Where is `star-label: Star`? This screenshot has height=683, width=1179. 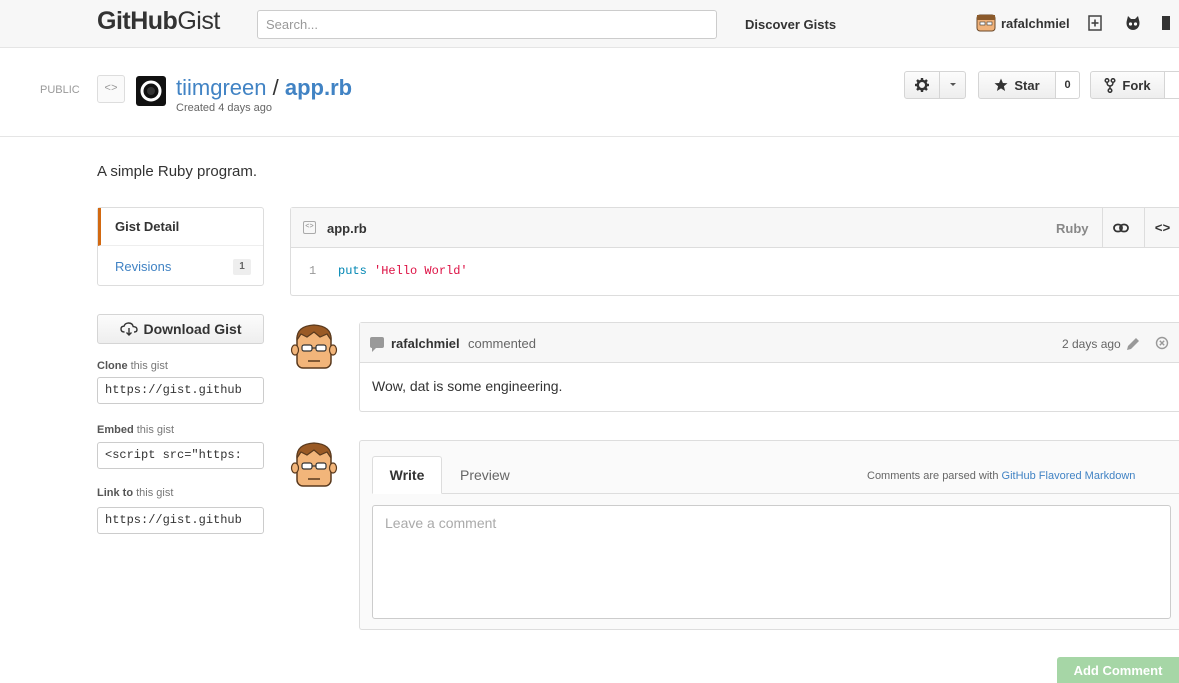
star-label: Star is located at coordinates (1027, 85).